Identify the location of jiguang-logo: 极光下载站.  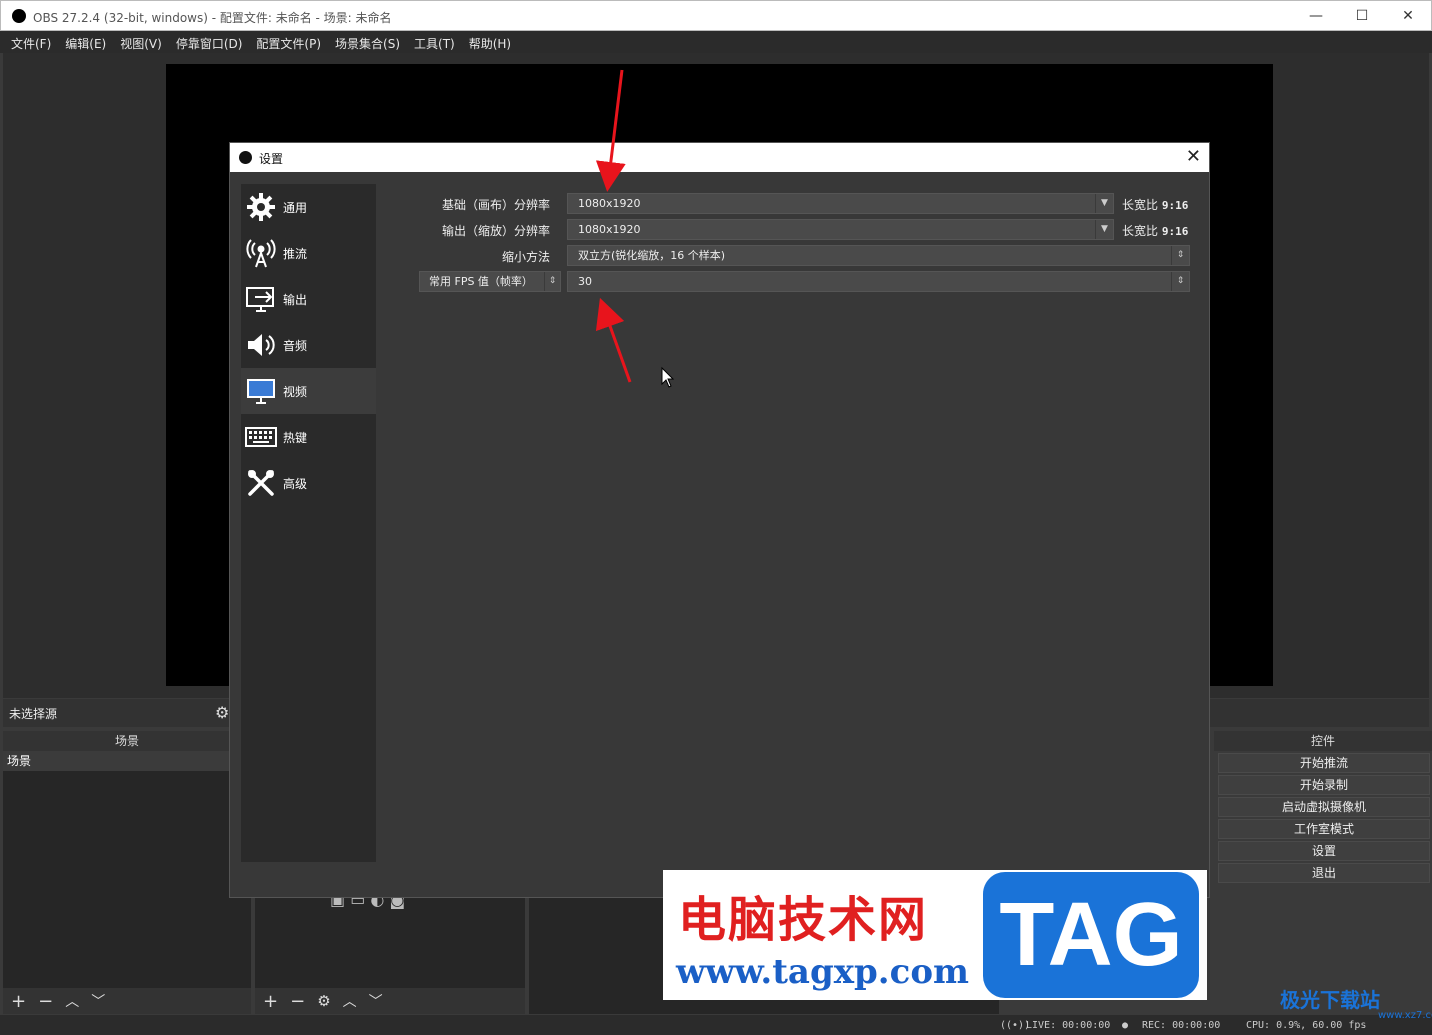
(1330, 1000).